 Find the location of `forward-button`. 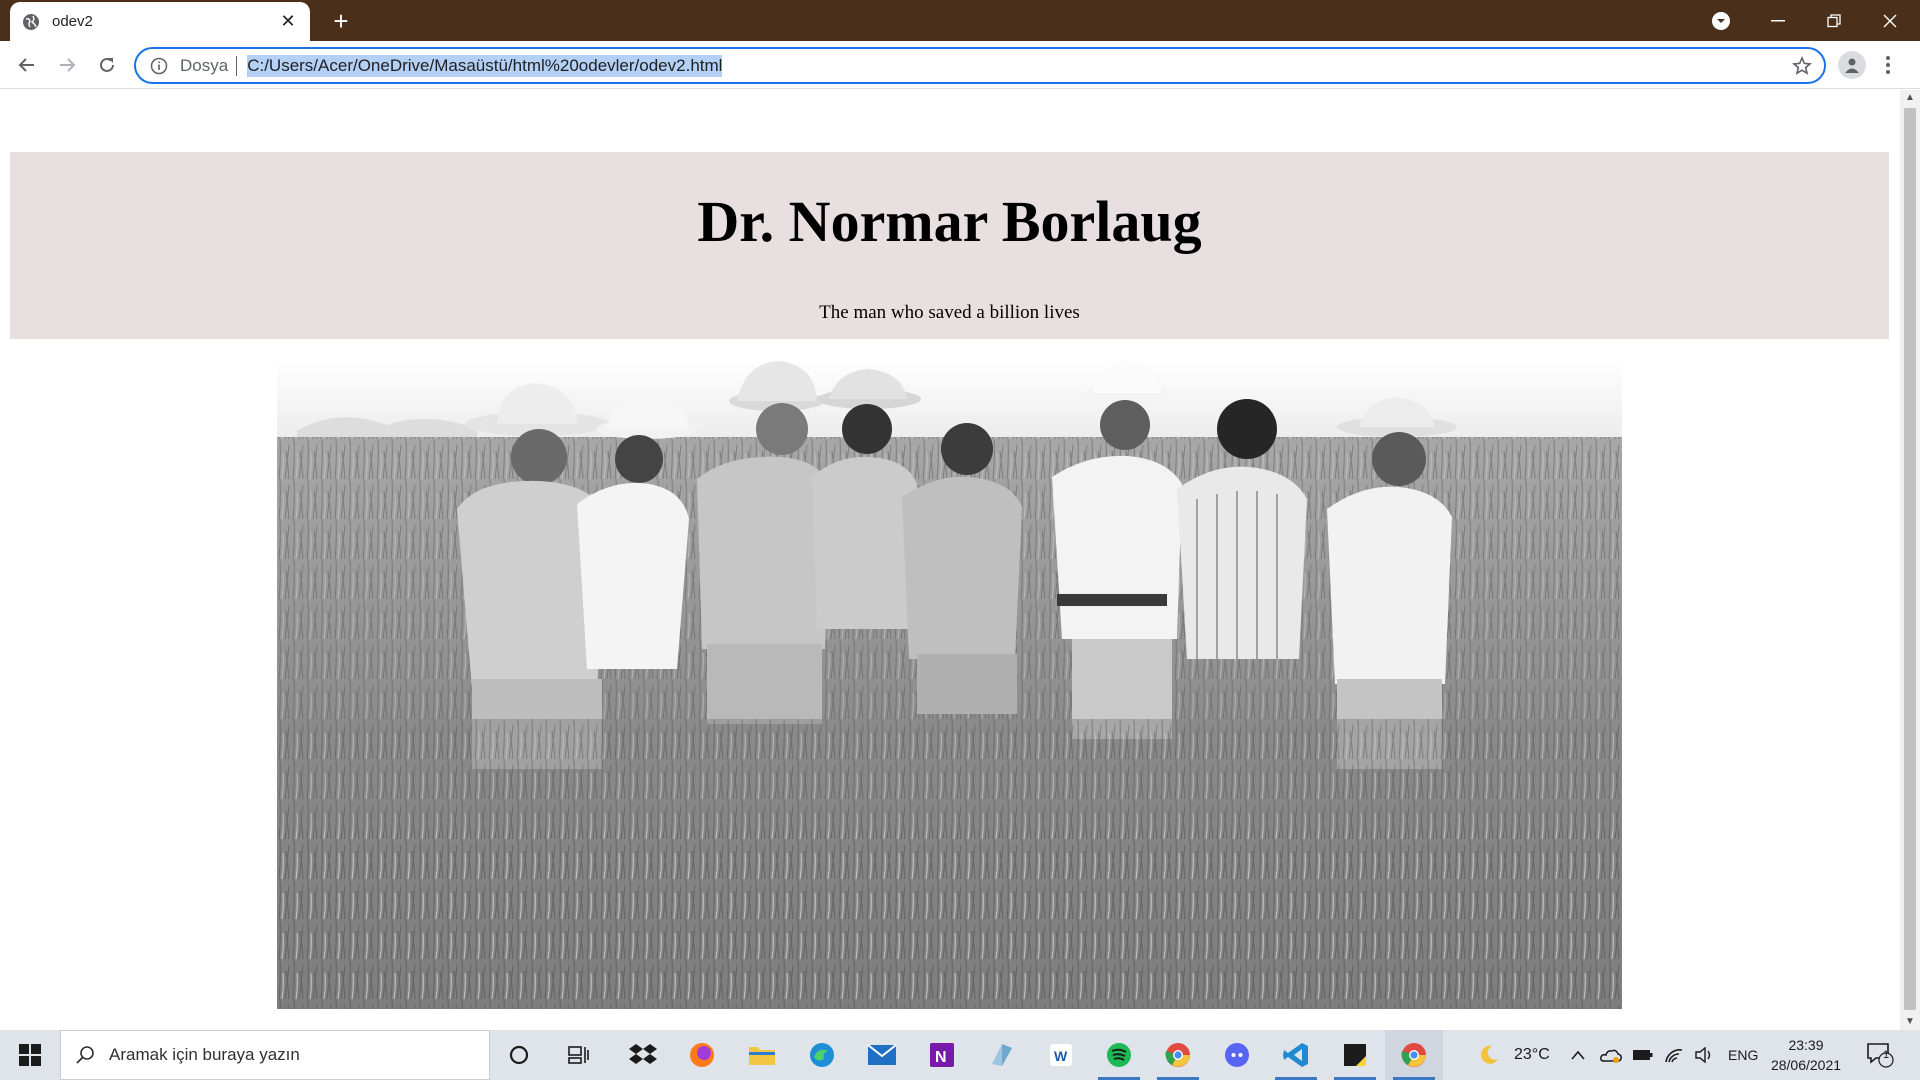

forward-button is located at coordinates (67, 65).